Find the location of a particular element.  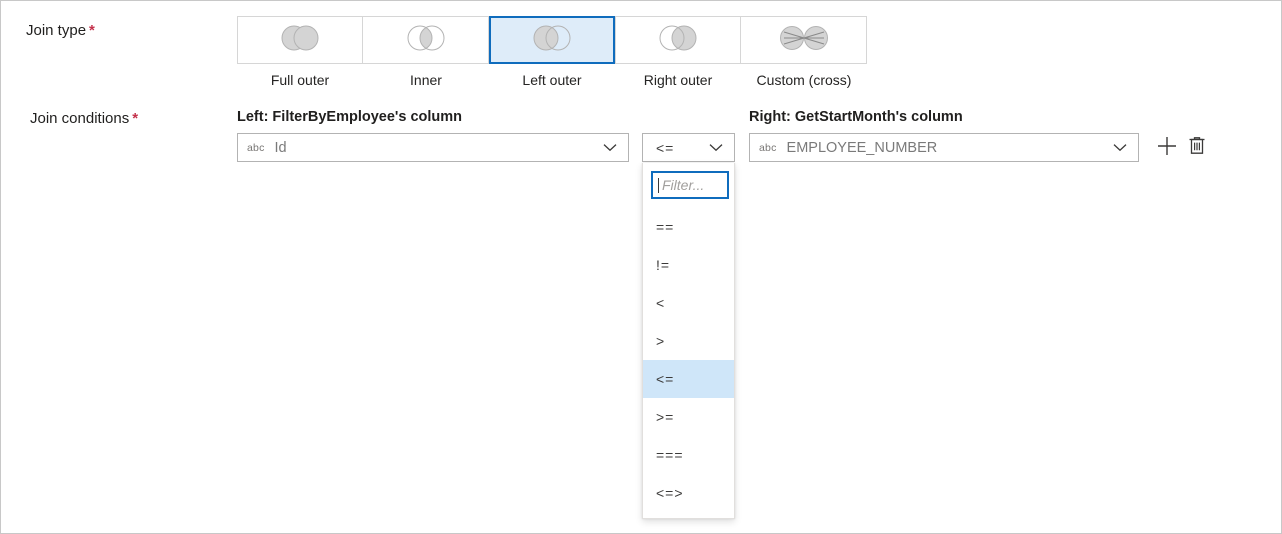

join-type-caption: Left outer is located at coordinates (552, 80).